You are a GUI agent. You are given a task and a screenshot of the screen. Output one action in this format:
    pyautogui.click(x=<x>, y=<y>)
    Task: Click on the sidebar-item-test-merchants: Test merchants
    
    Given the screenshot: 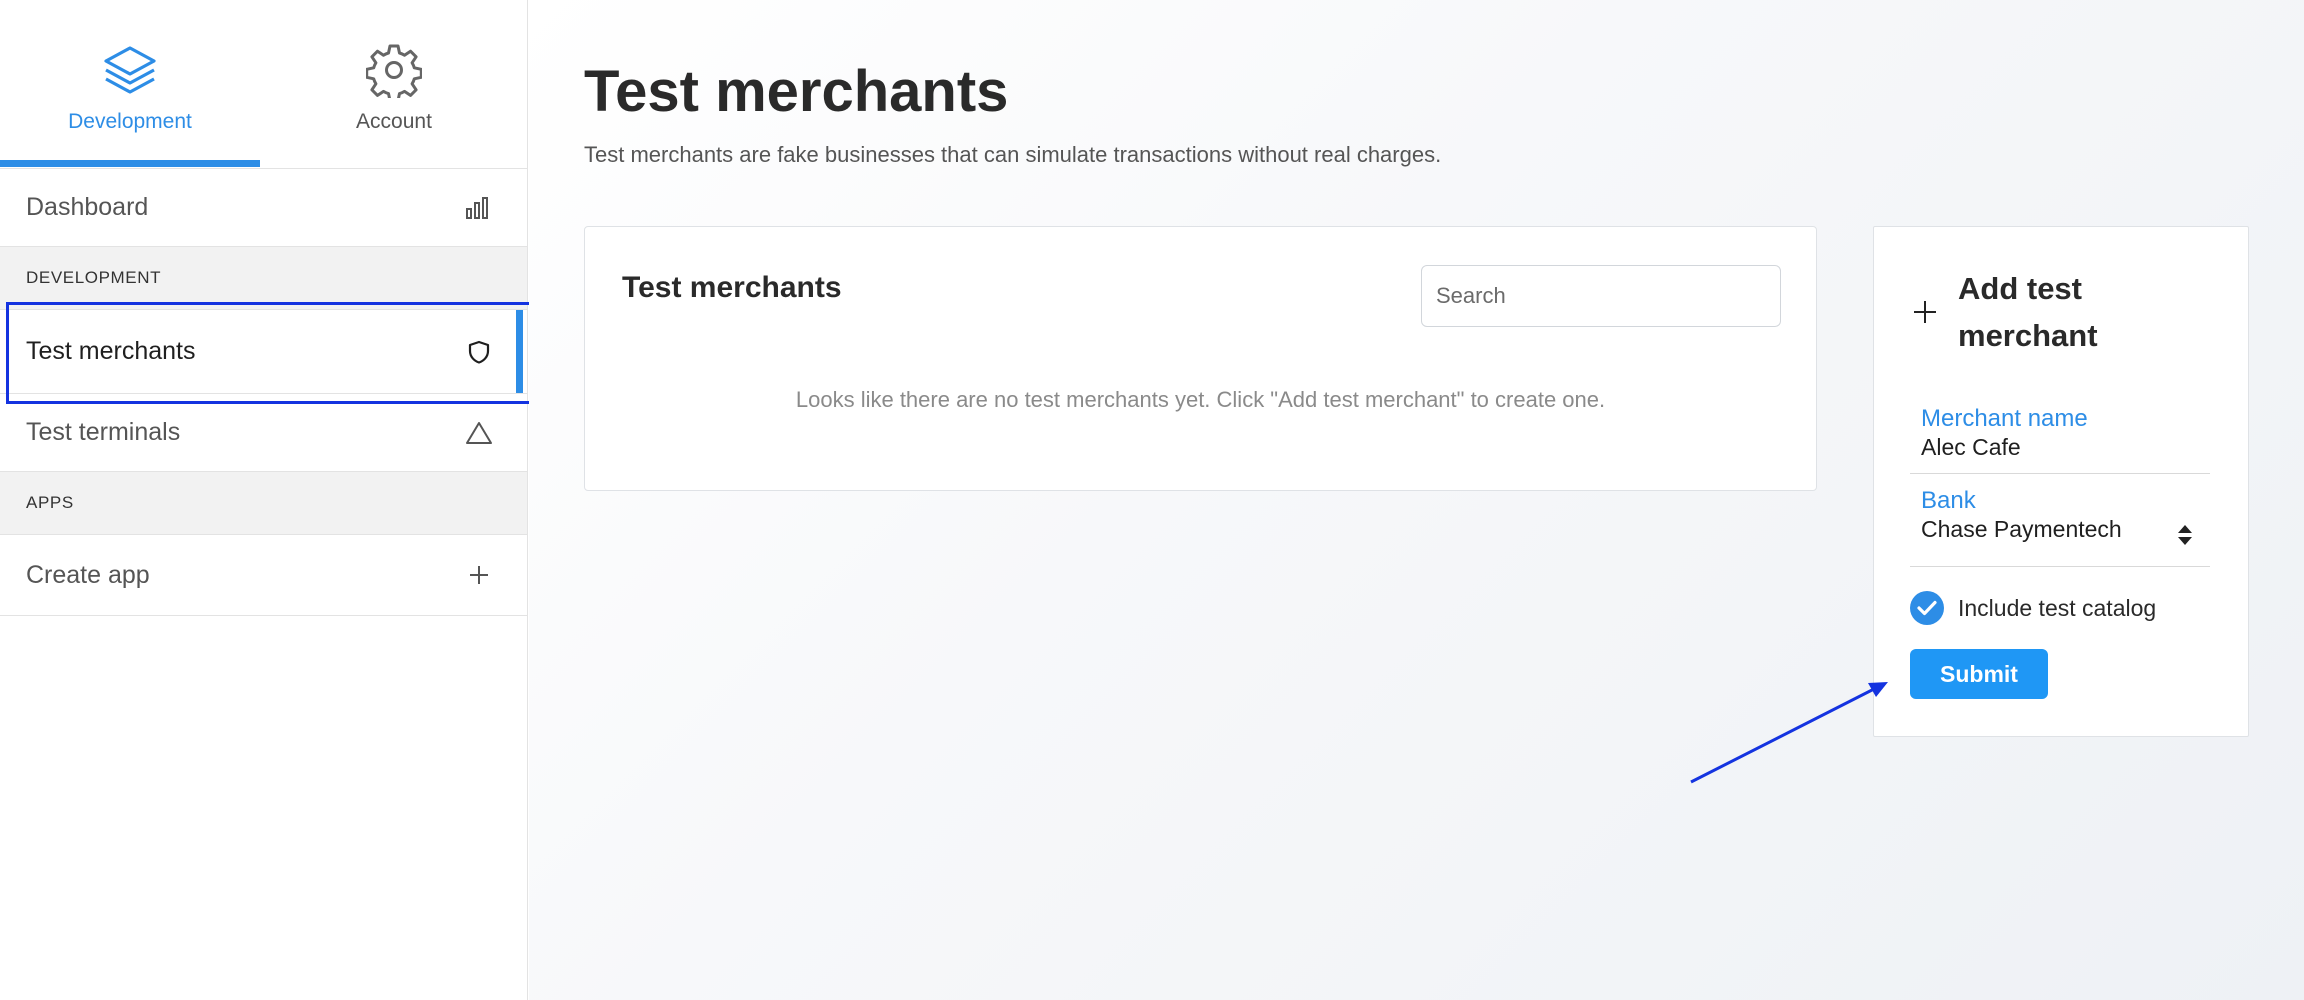 What is the action you would take?
    pyautogui.click(x=263, y=352)
    